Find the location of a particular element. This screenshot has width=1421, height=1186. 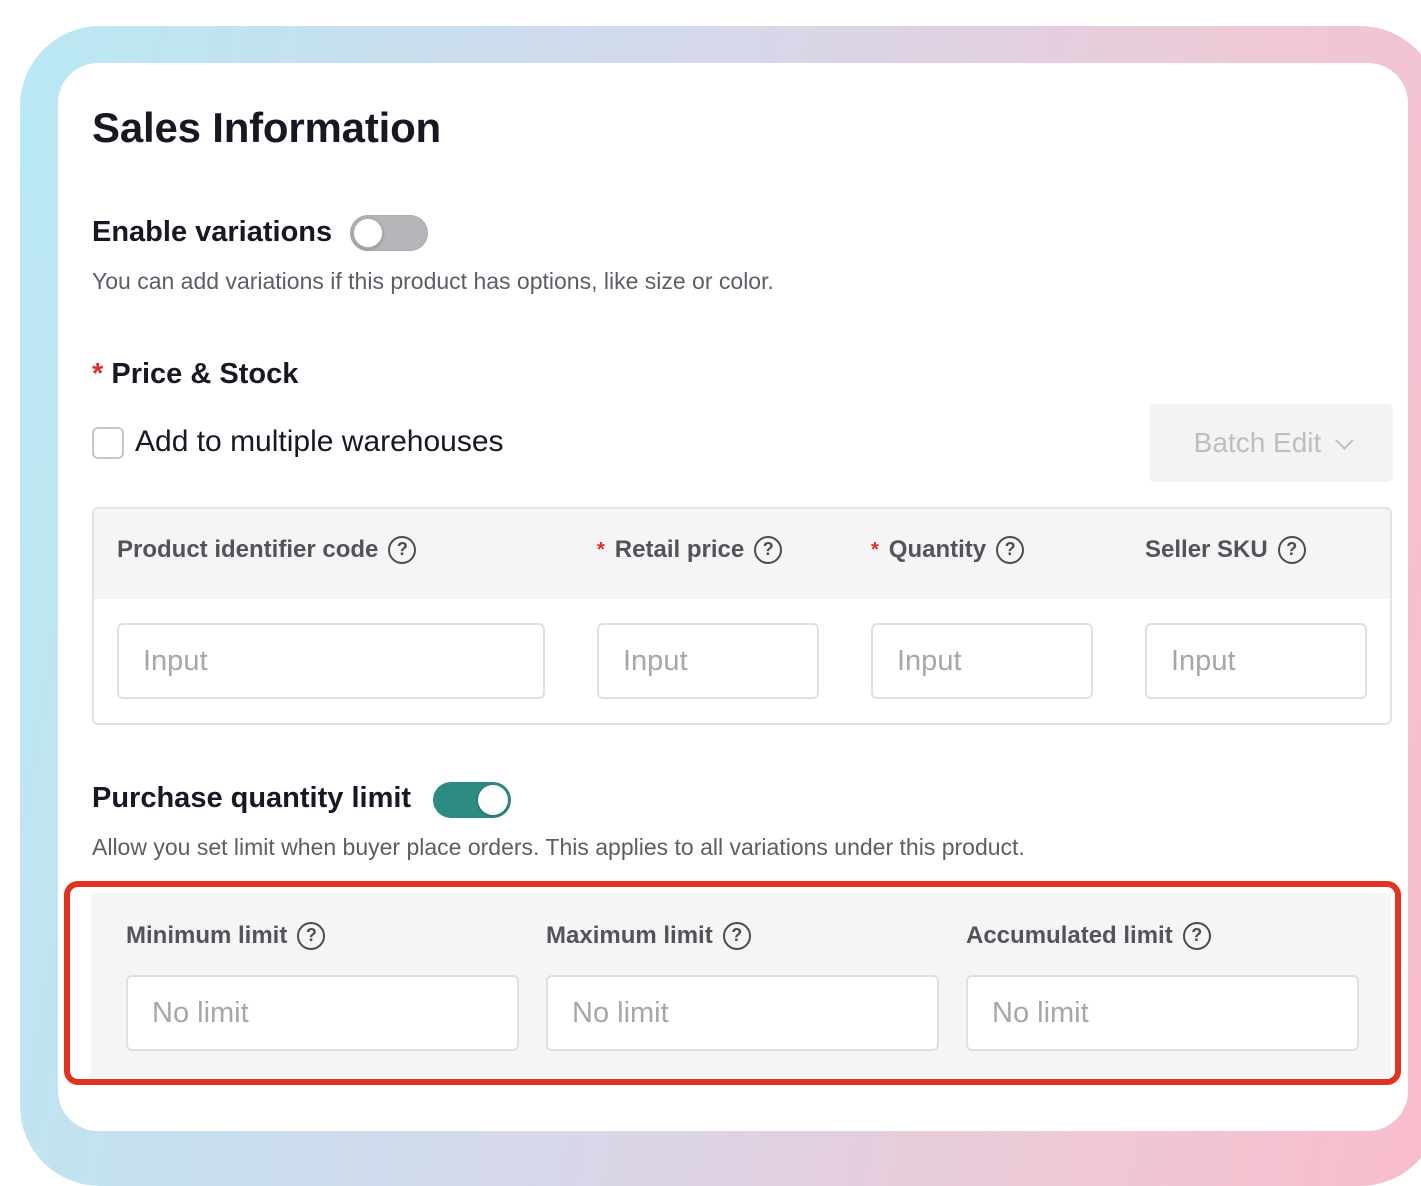

price-stock-label: Price & Stock is located at coordinates (205, 374).